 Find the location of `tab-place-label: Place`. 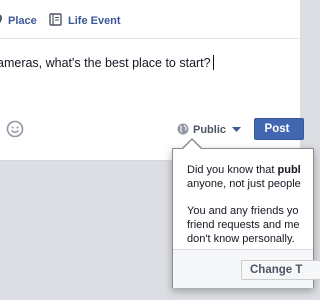

tab-place-label: Place is located at coordinates (22, 21).